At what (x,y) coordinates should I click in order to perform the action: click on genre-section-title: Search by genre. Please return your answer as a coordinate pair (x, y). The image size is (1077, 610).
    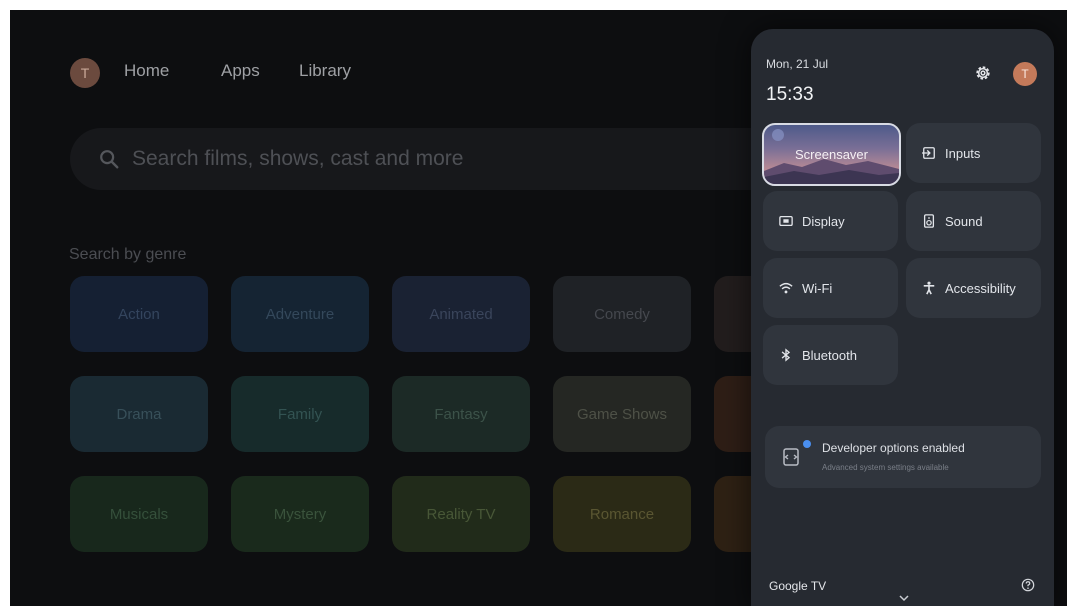
    Looking at the image, I should click on (128, 254).